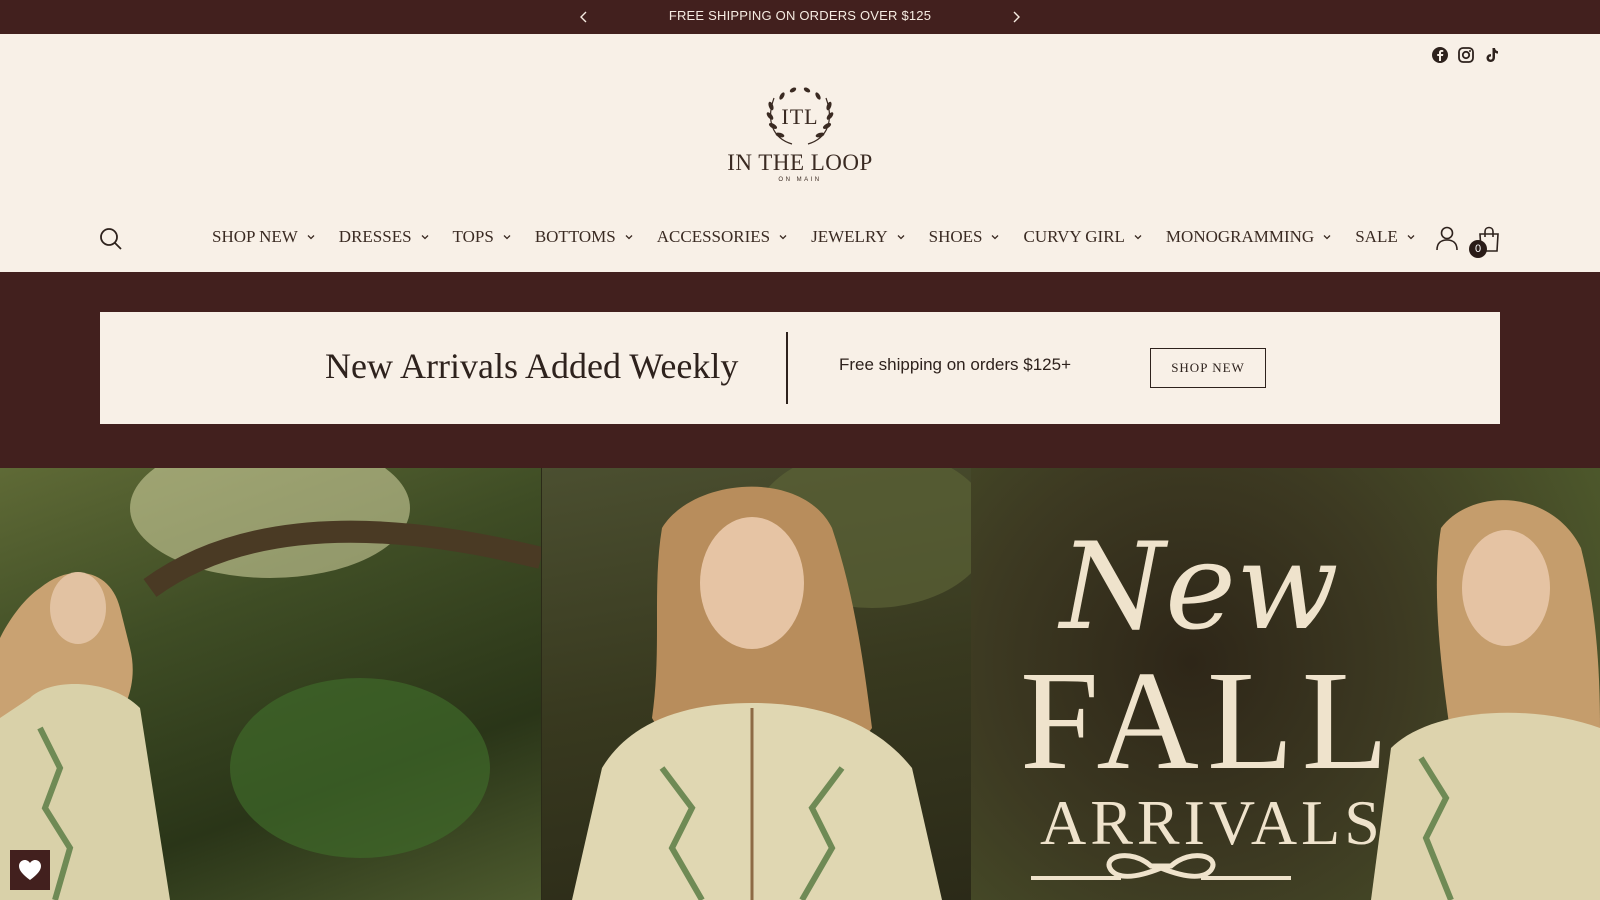  Describe the element at coordinates (111, 239) in the screenshot. I see `search-icon` at that location.